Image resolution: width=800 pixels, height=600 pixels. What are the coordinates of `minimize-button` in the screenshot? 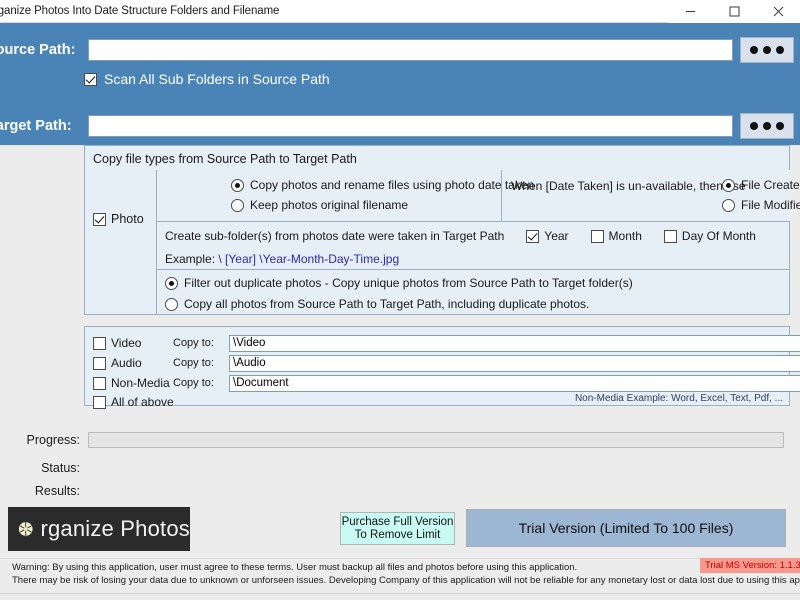 It's located at (690, 11).